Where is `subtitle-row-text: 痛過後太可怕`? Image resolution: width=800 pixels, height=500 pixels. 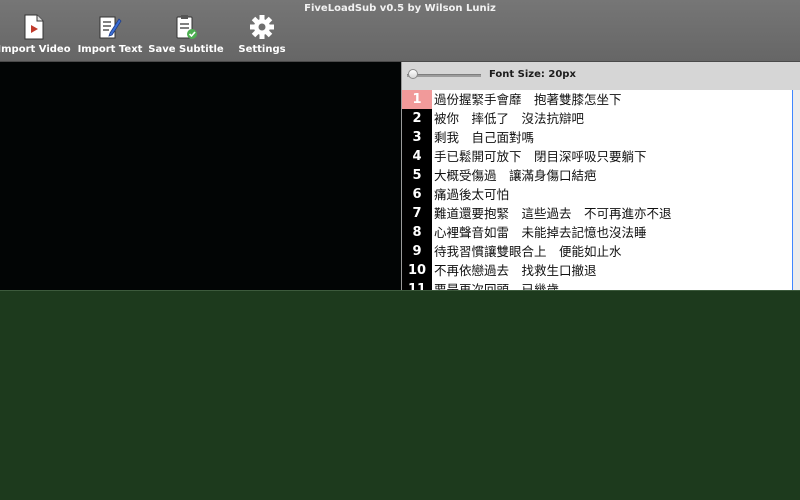
subtitle-row-text: 痛過後太可怕 is located at coordinates (471, 194).